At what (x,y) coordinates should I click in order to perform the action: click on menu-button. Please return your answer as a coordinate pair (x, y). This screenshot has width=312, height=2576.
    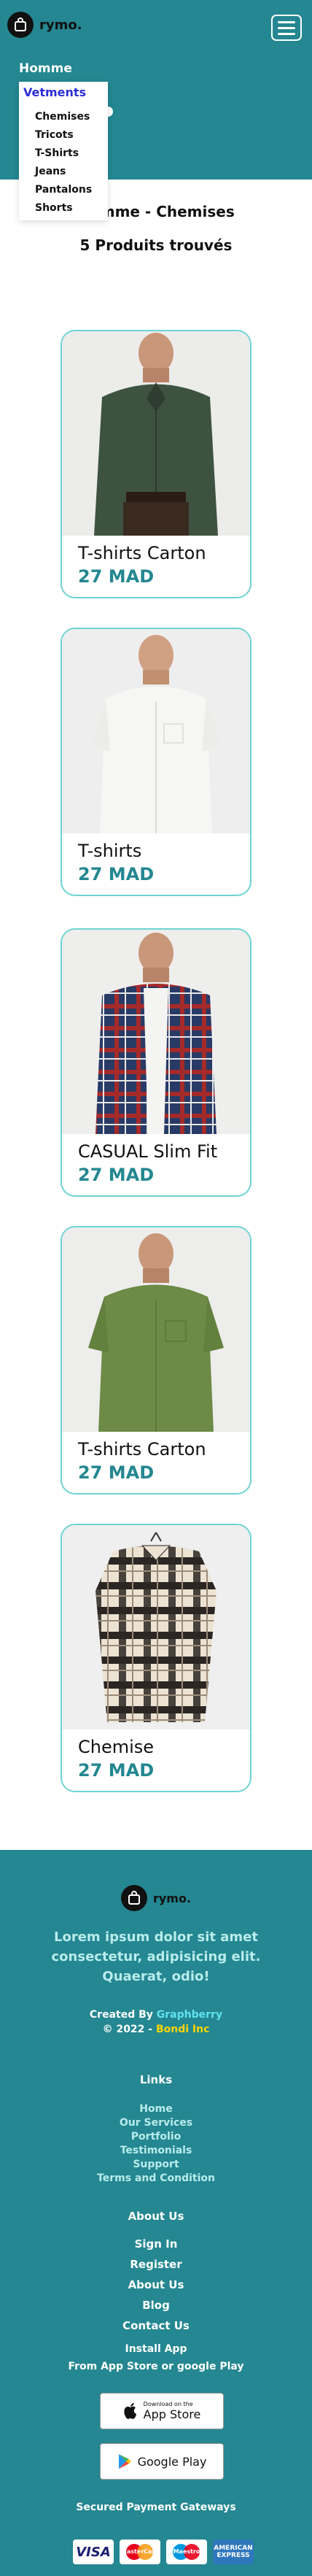
    Looking at the image, I should click on (286, 28).